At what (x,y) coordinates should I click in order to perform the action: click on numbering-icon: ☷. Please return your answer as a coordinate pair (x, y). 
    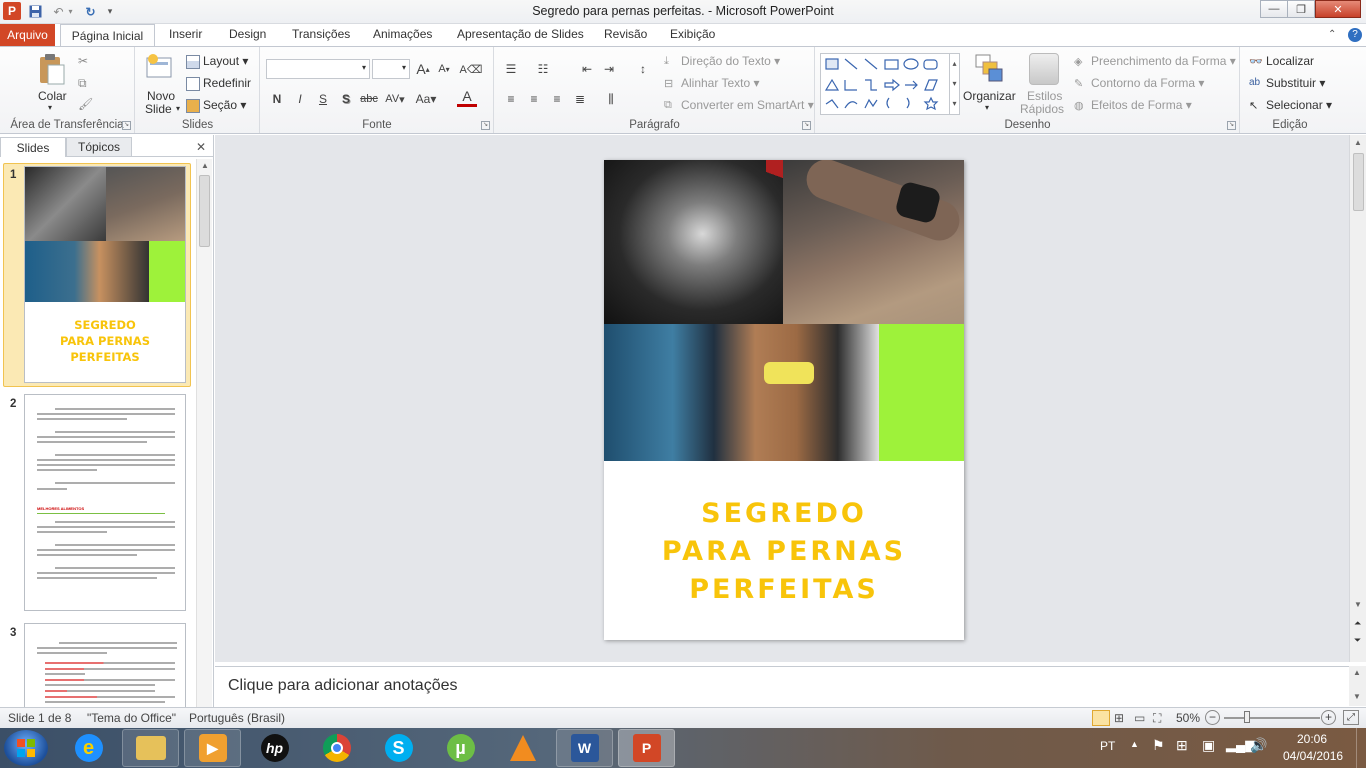
    Looking at the image, I should click on (543, 69).